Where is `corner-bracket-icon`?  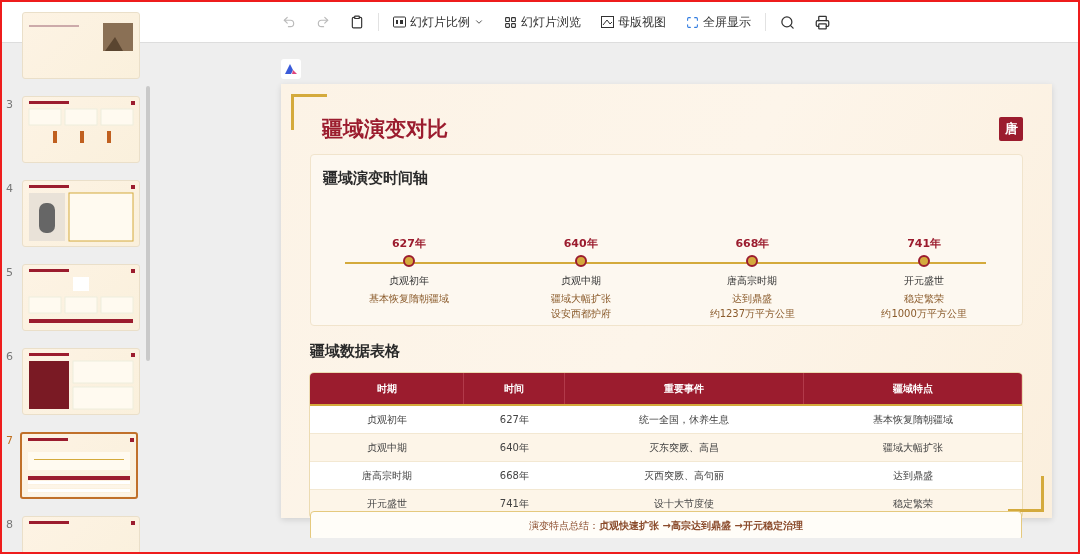 corner-bracket-icon is located at coordinates (1026, 494).